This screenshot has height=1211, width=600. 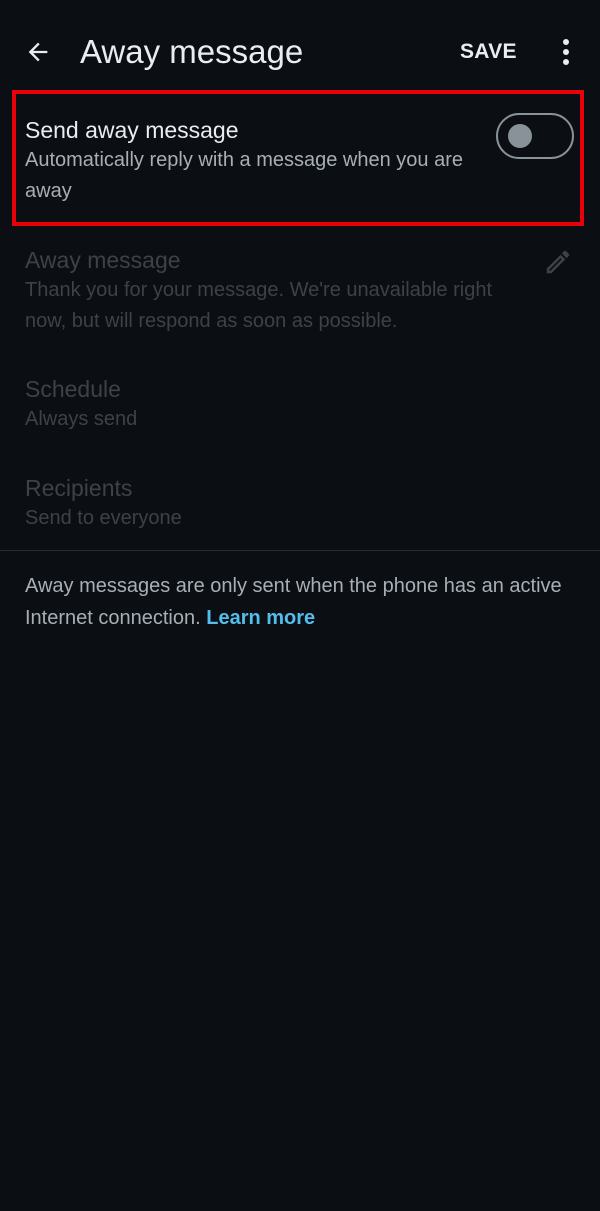 I want to click on recipients-row: Recipients Send to everyone, so click(x=305, y=503).